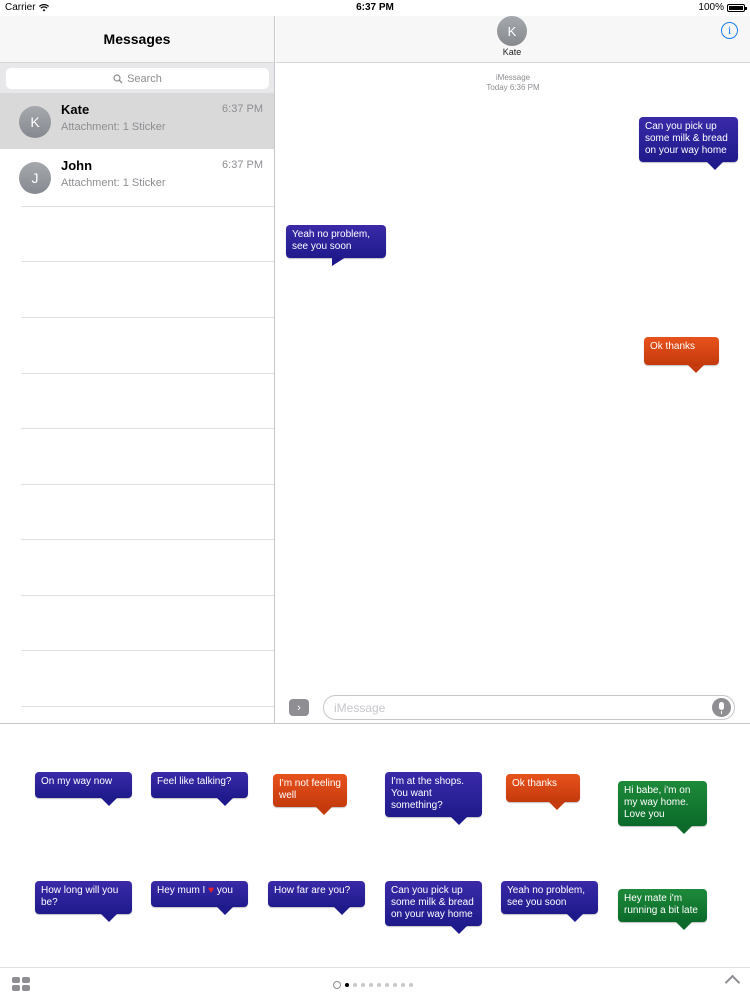 The height and width of the screenshot is (1000, 750). I want to click on transcript-header: iMessage Today 6:36 PM, so click(513, 83).